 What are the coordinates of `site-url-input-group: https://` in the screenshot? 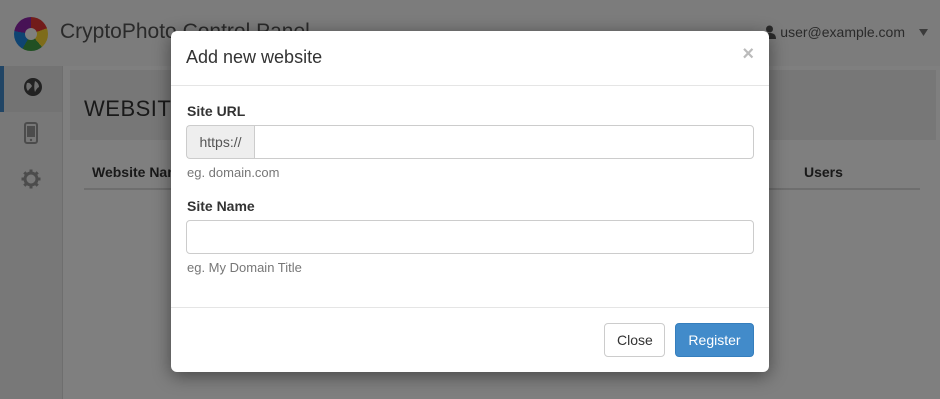 It's located at (470, 142).